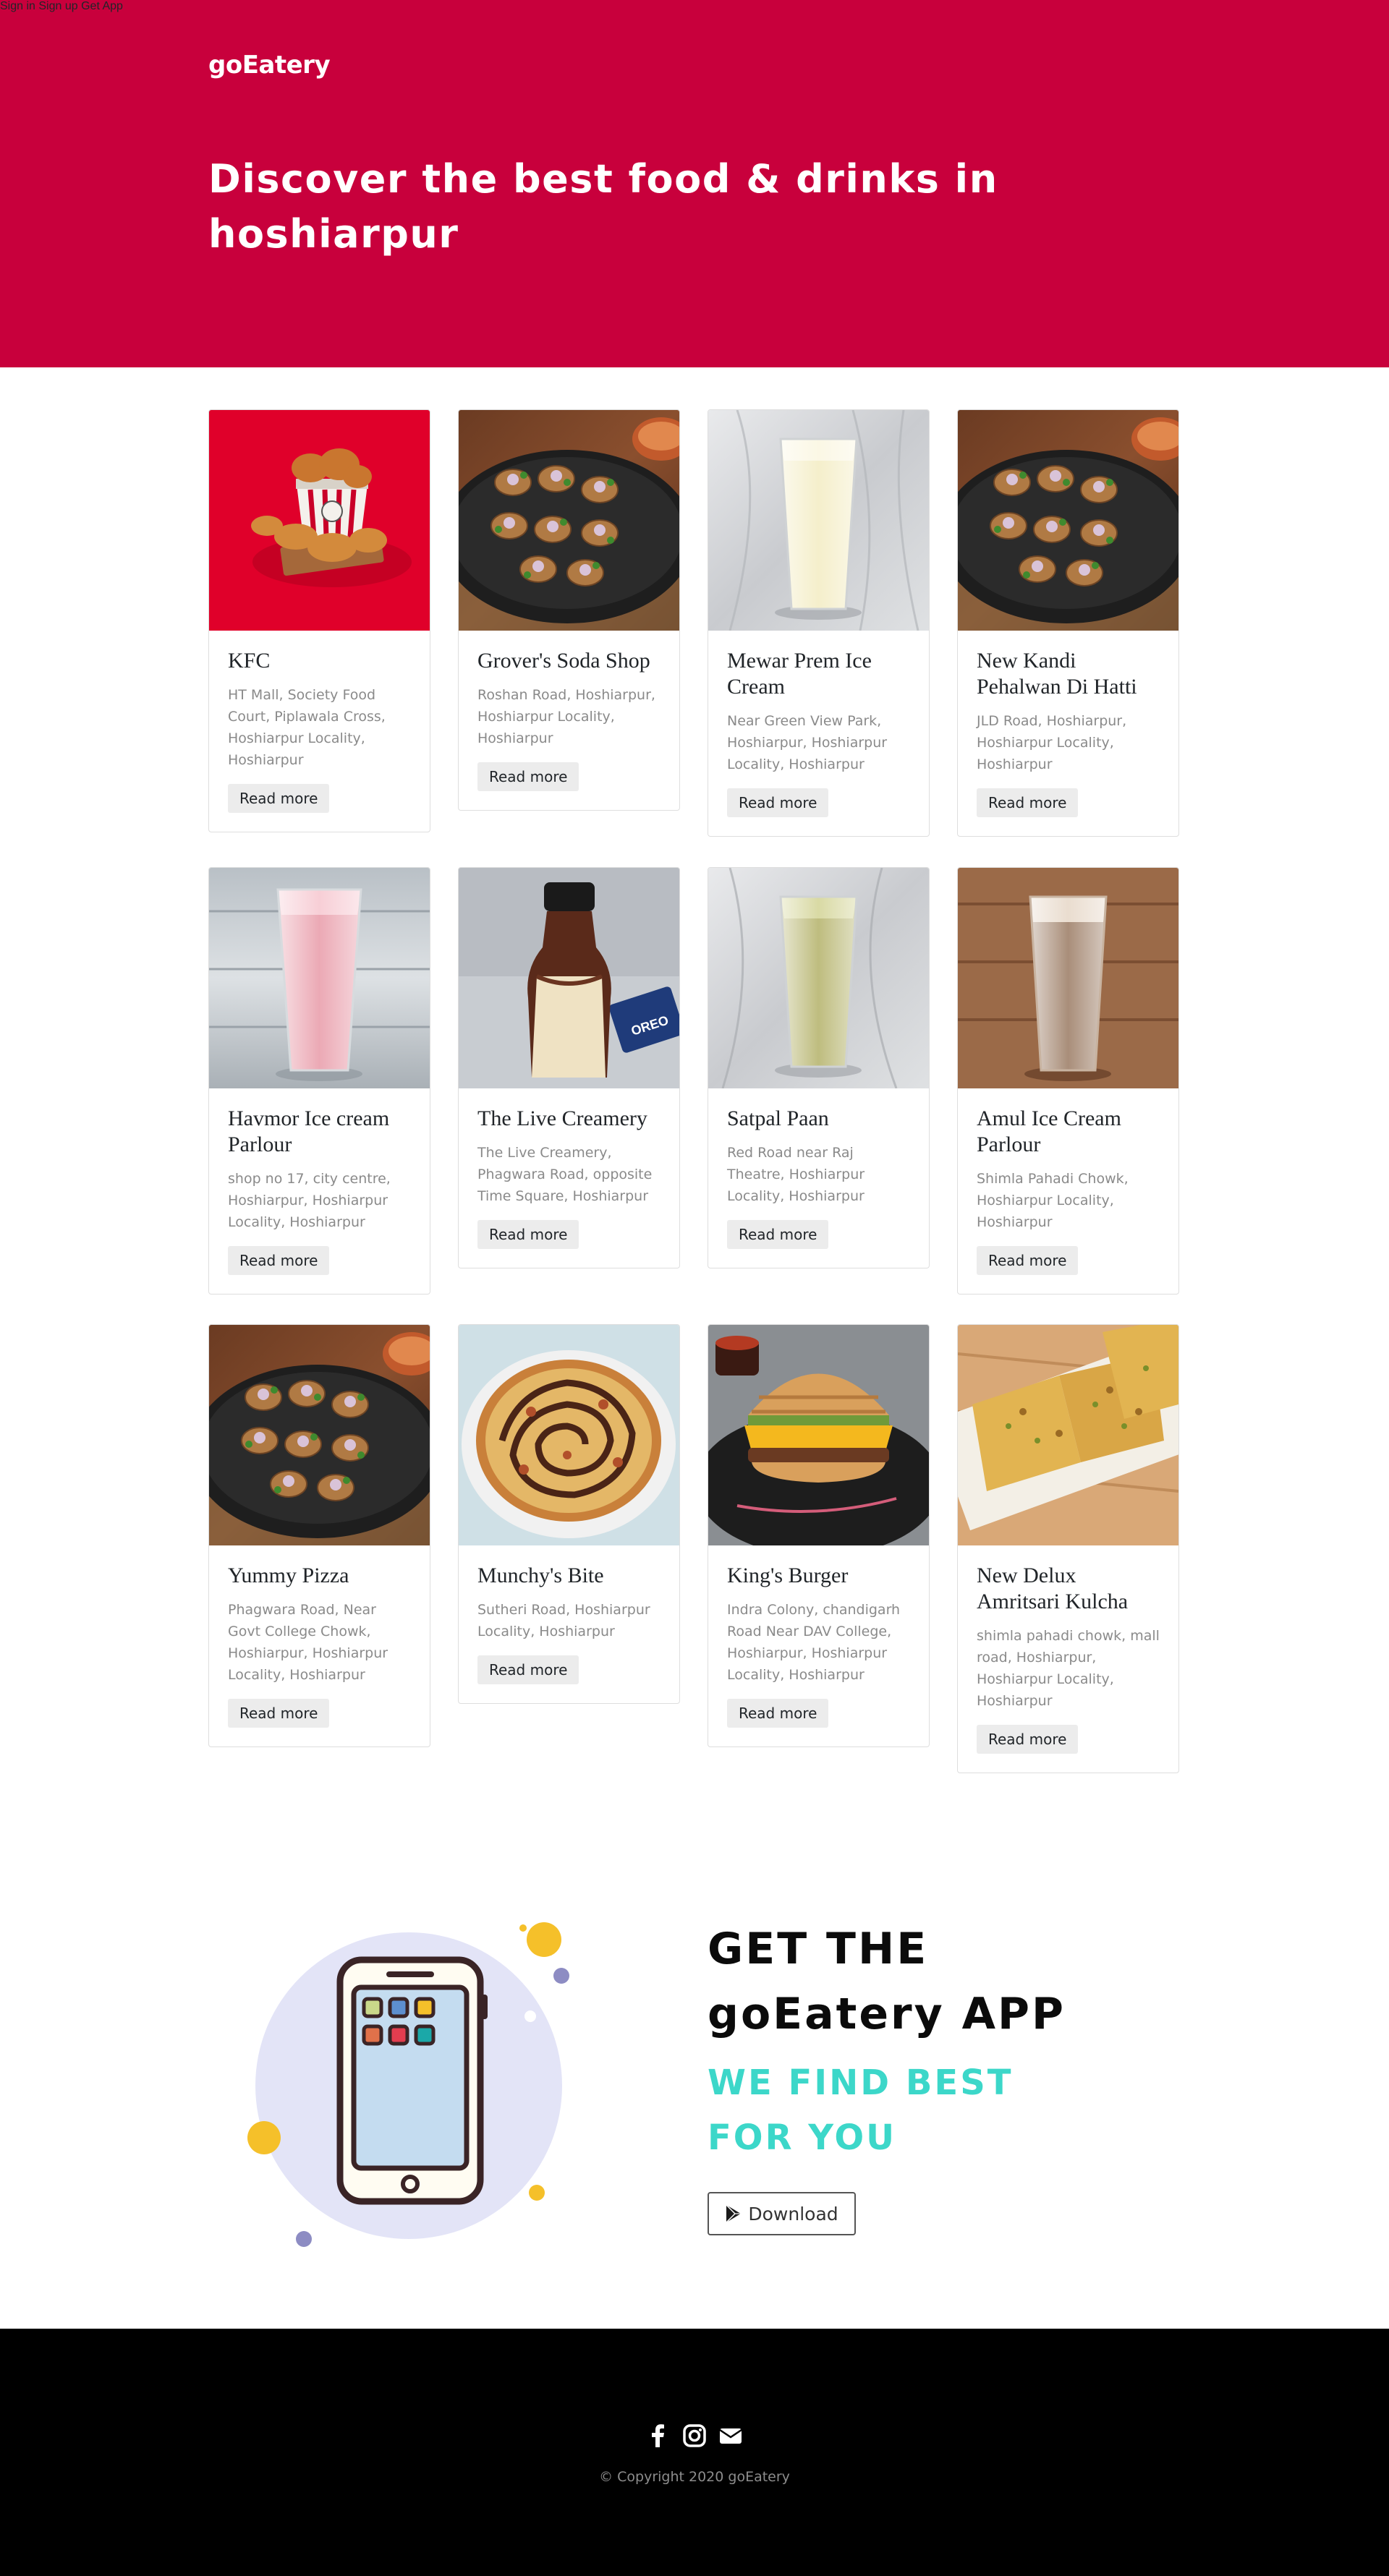 The image size is (1389, 2576). What do you see at coordinates (319, 978) in the screenshot?
I see `strawberry-shake-image` at bounding box center [319, 978].